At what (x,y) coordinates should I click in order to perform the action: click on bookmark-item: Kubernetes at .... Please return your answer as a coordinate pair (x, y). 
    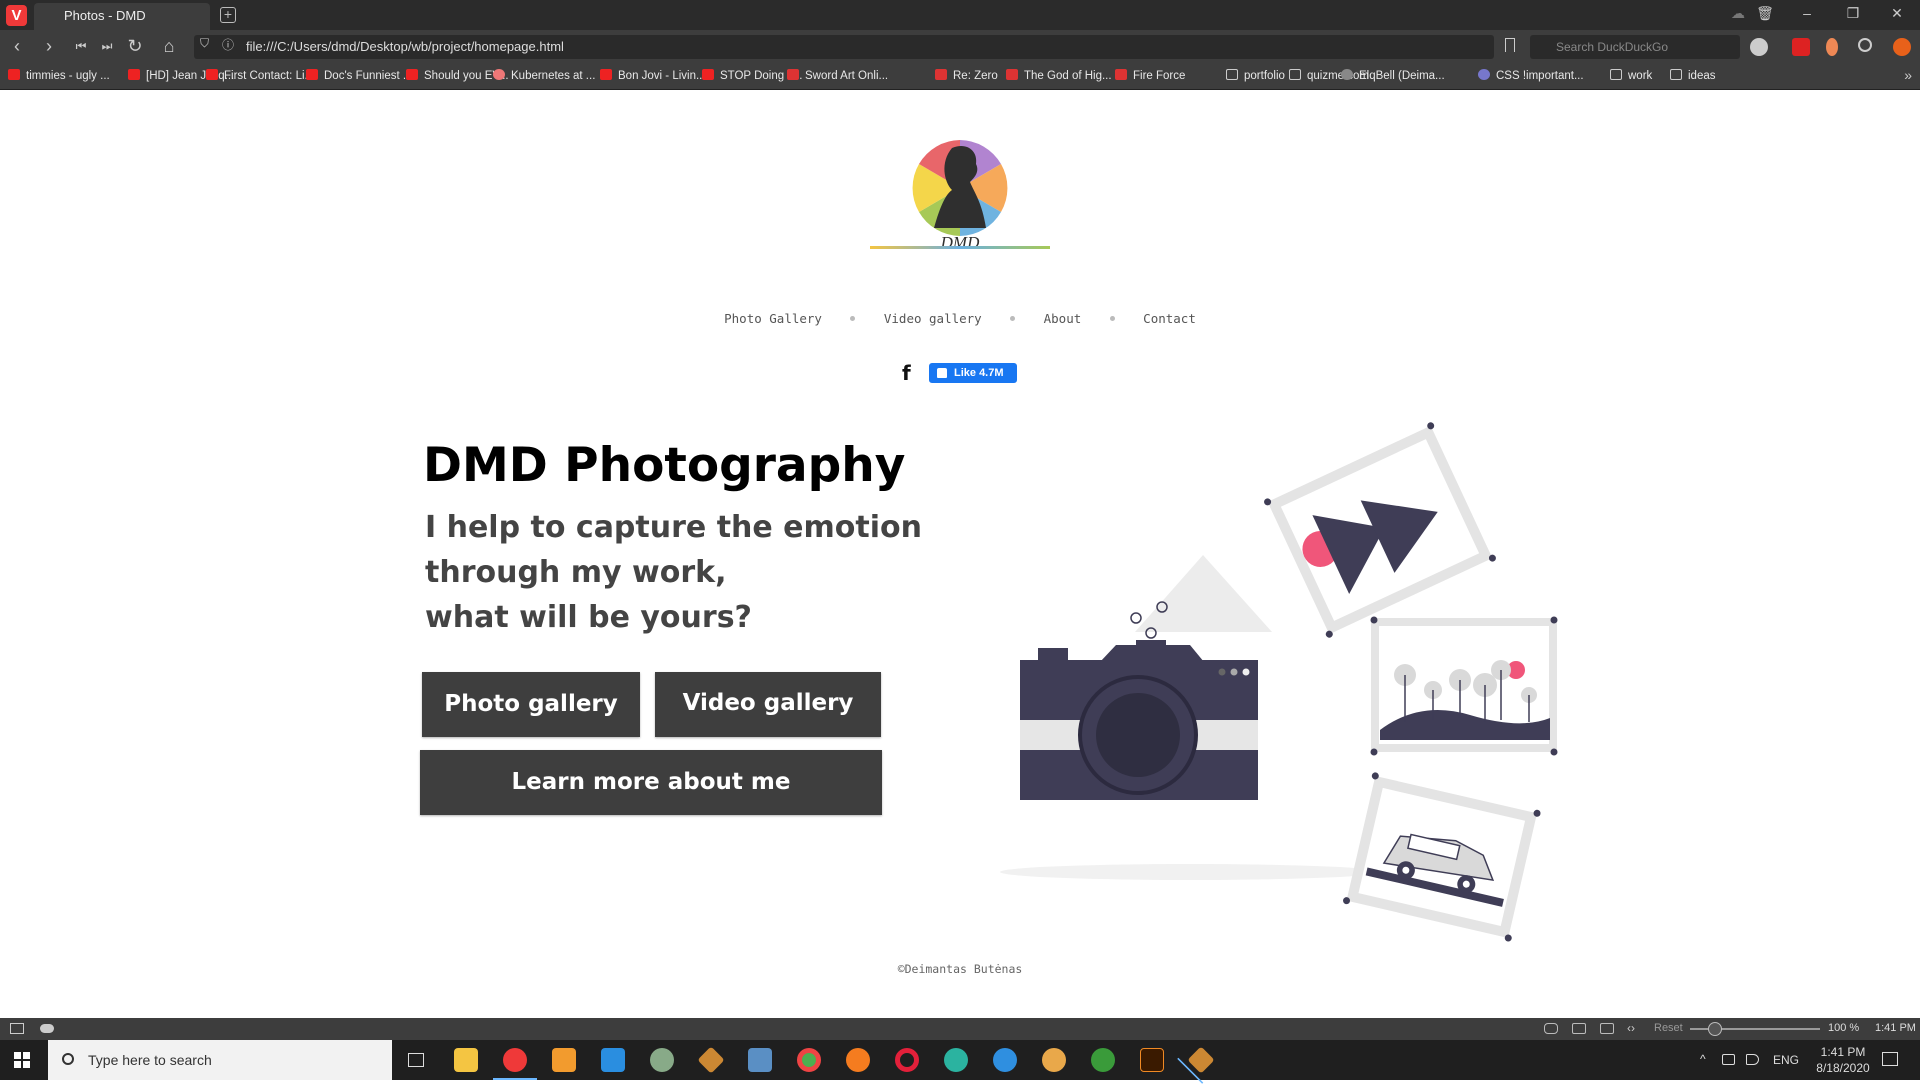
    Looking at the image, I should click on (544, 75).